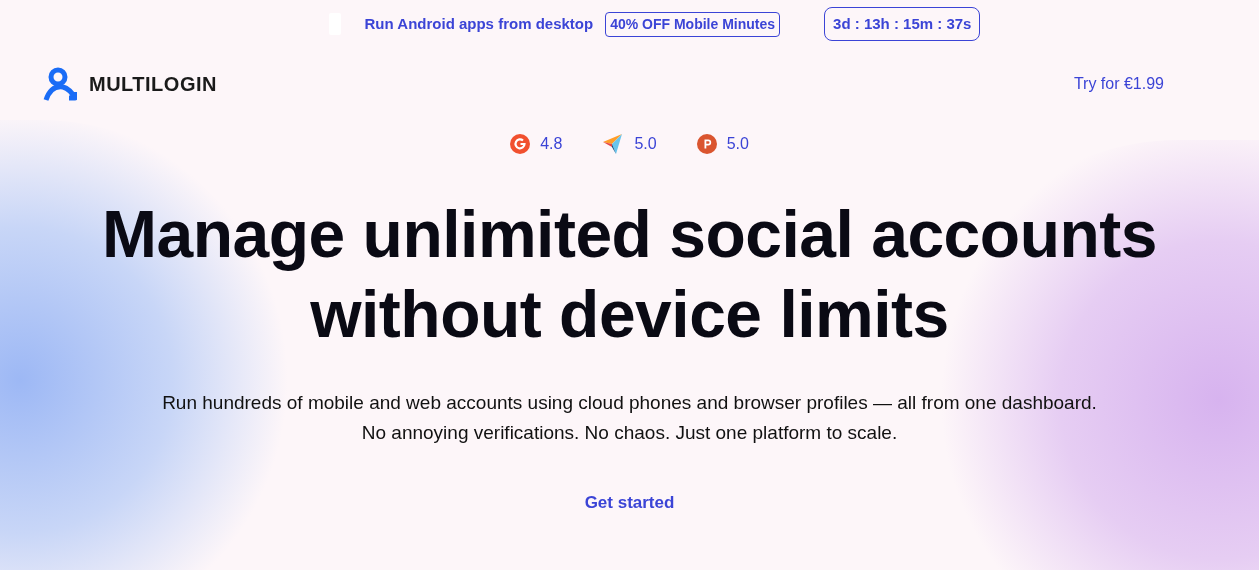  Describe the element at coordinates (60, 84) in the screenshot. I see `logo-icon` at that location.